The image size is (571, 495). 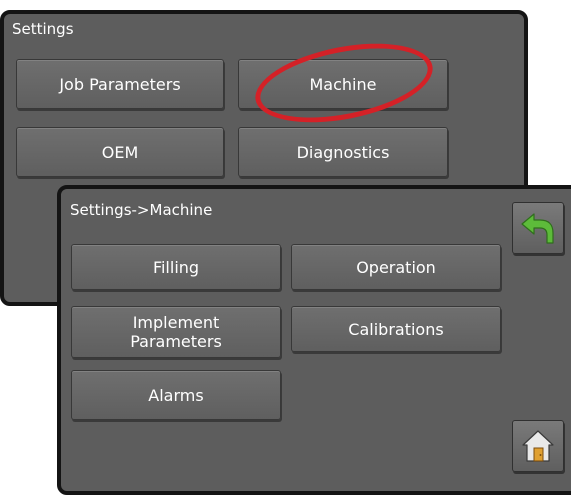 I want to click on filling-button: Filling, so click(x=176, y=267).